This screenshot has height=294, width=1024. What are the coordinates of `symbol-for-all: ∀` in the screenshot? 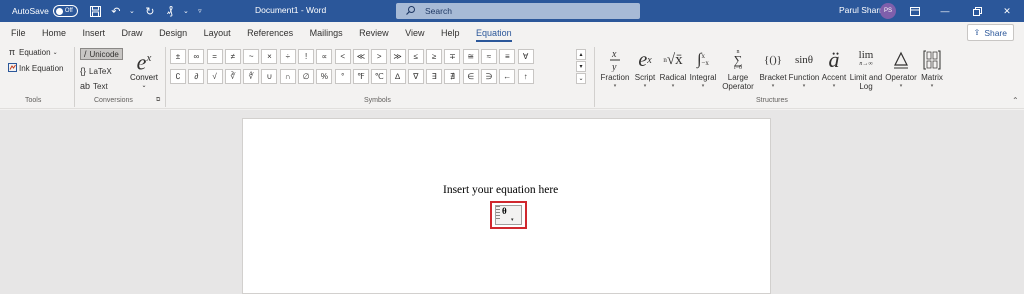 It's located at (525, 56).